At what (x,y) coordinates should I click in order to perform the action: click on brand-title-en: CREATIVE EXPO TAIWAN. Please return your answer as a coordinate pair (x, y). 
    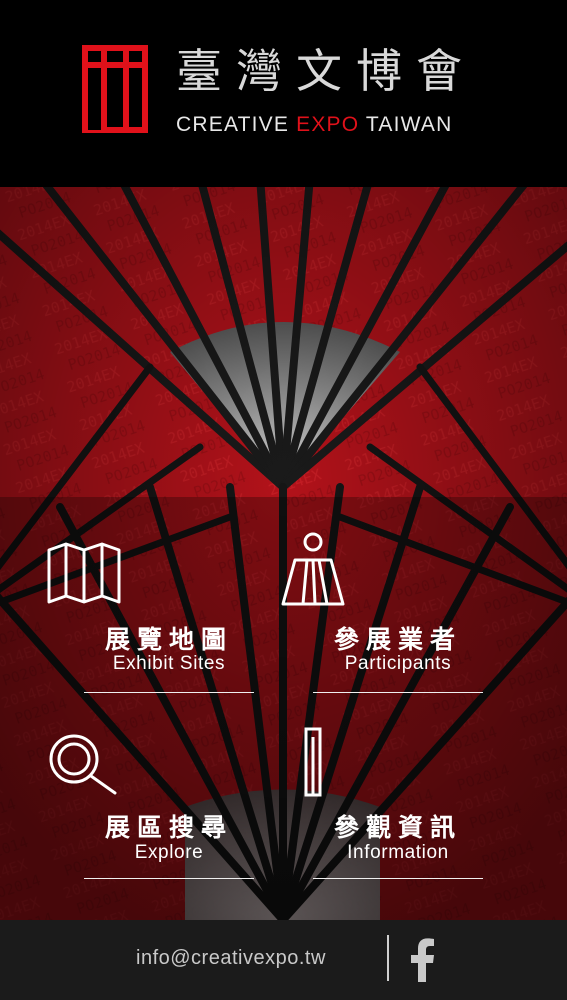
    Looking at the image, I should click on (314, 125).